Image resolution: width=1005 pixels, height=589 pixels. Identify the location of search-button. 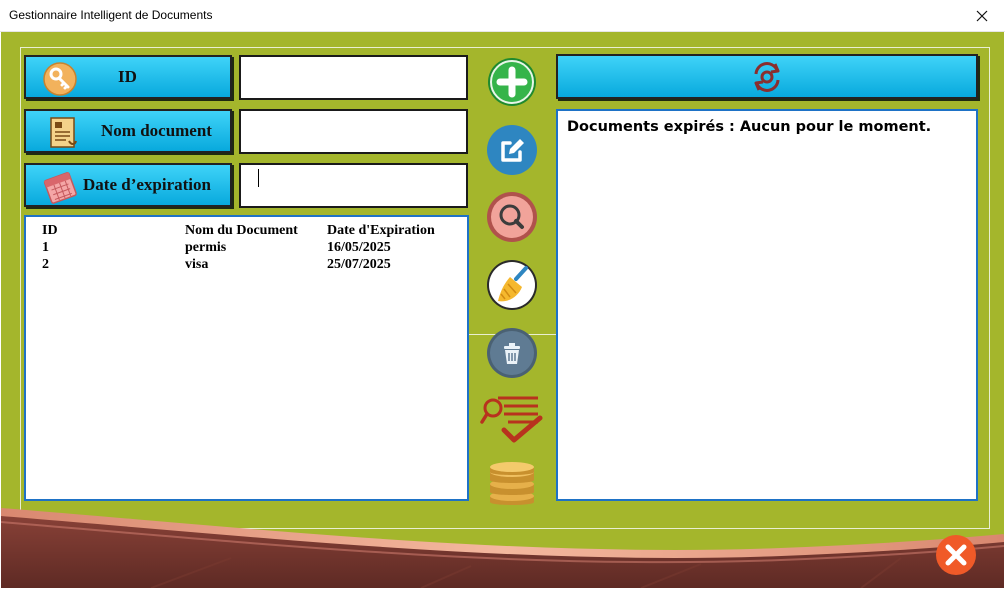
(512, 217).